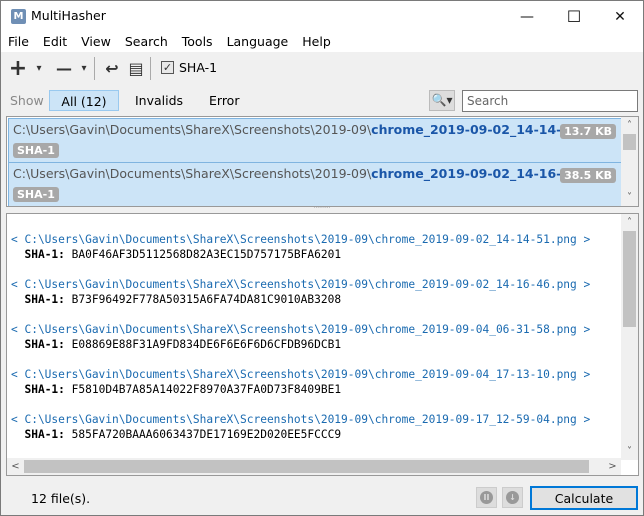 The height and width of the screenshot is (516, 644). Describe the element at coordinates (629, 337) in the screenshot. I see `results-vertical-scrollbar: ˄ ˅` at that location.